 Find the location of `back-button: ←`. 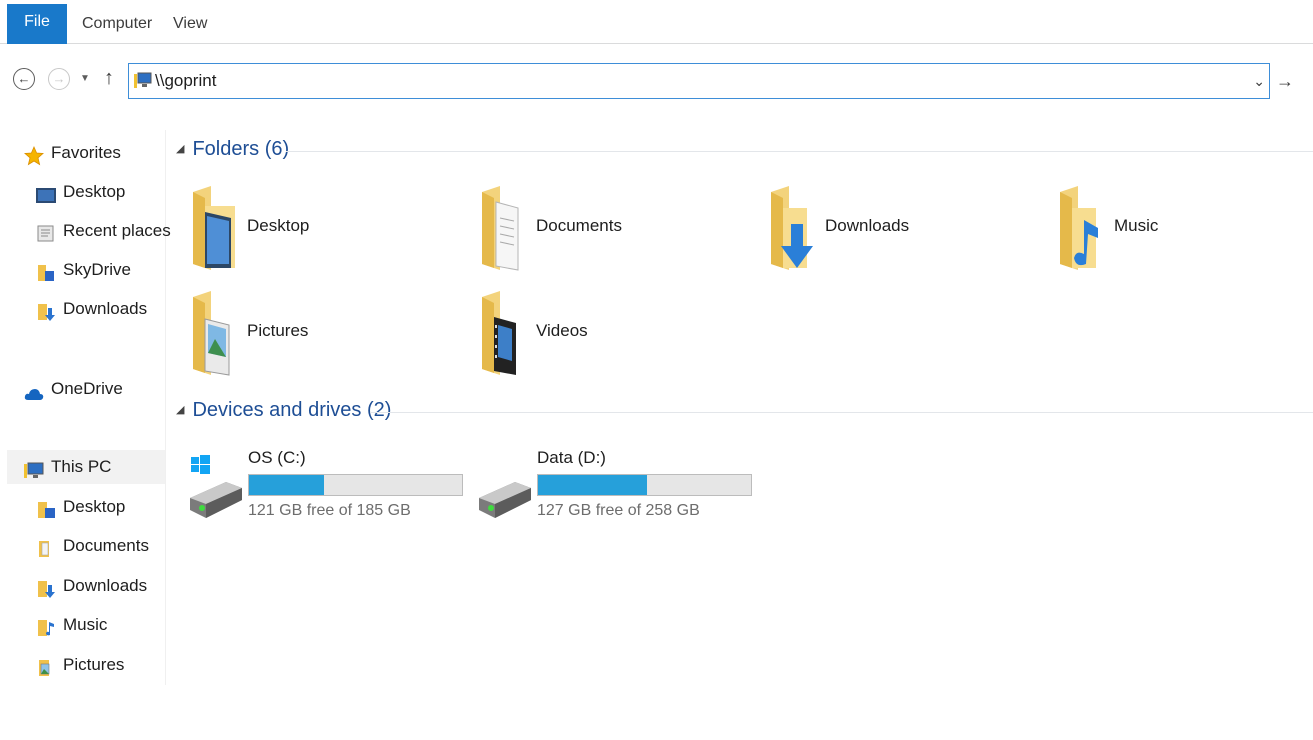

back-button: ← is located at coordinates (24, 79).